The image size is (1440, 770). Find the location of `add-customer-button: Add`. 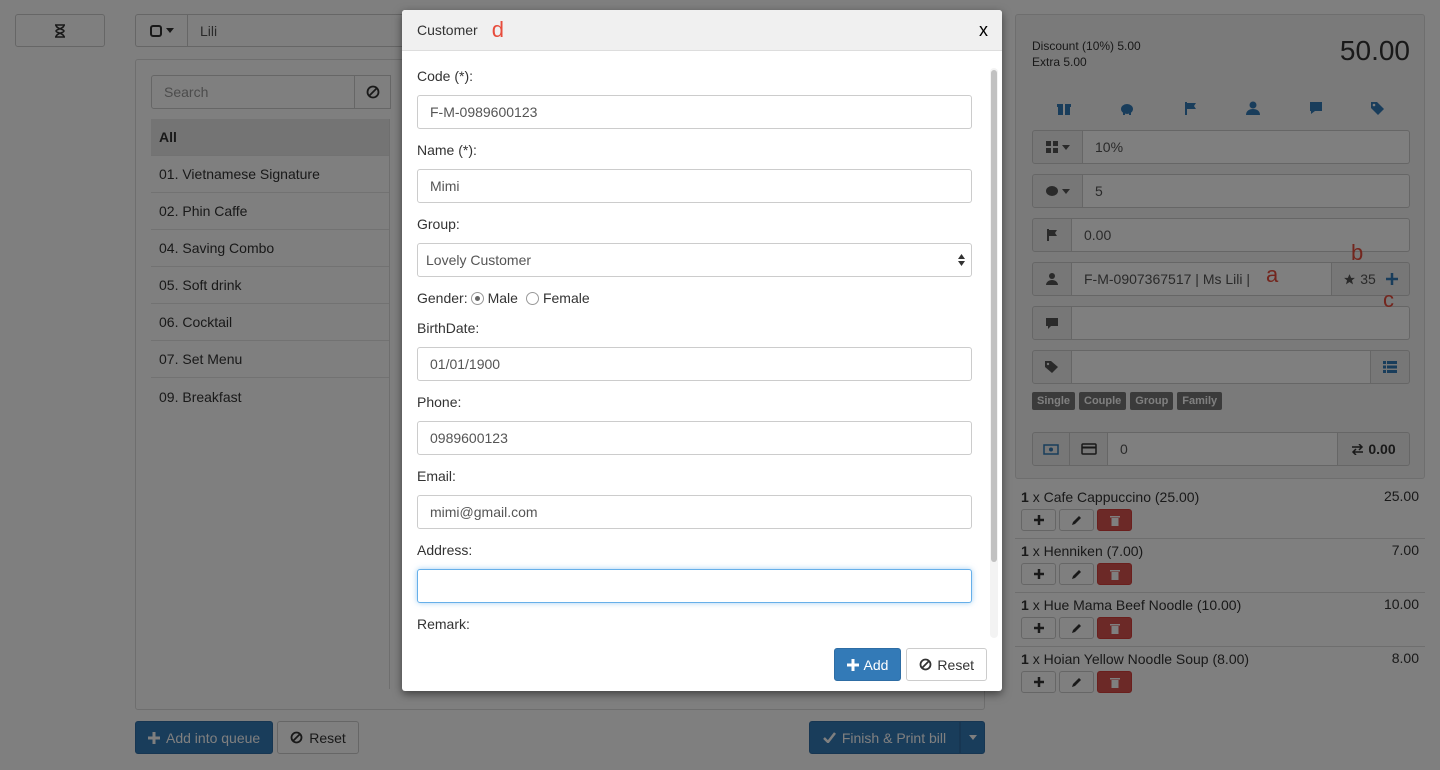

add-customer-button: Add is located at coordinates (867, 664).